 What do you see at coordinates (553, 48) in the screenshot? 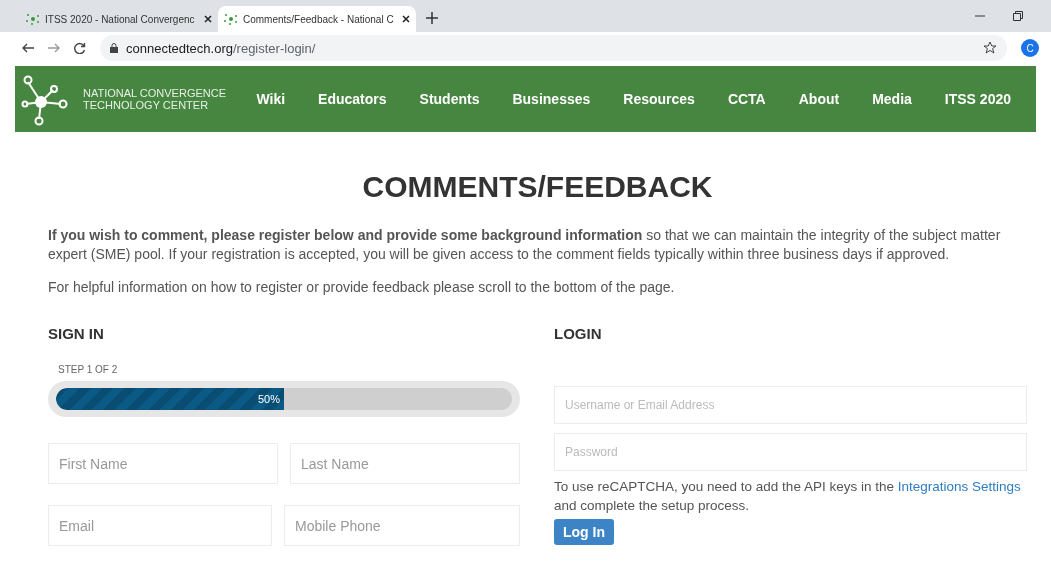
I see `address-bar: connectedtech.org/register-login/` at bounding box center [553, 48].